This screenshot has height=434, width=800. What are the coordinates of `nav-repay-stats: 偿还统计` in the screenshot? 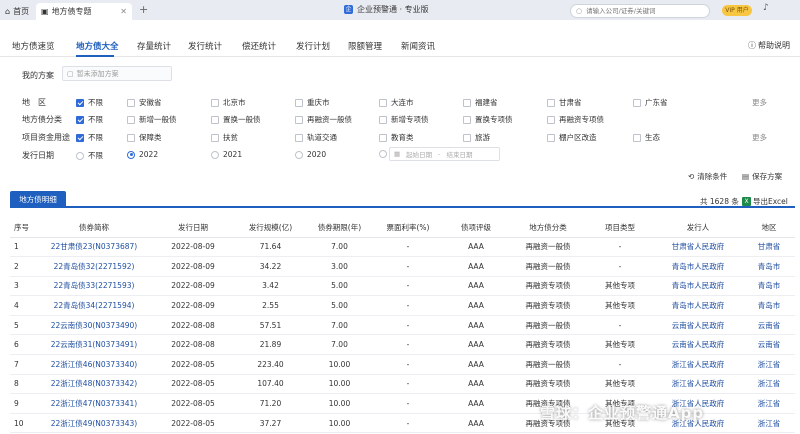 It's located at (259, 46).